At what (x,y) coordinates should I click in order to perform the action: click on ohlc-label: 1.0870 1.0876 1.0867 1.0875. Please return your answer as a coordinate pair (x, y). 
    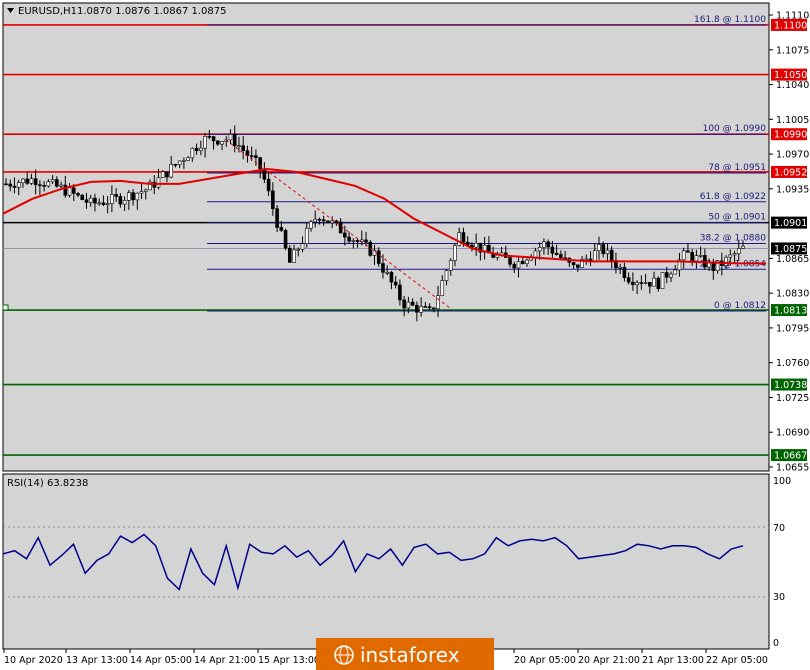
    Looking at the image, I should click on (152, 11).